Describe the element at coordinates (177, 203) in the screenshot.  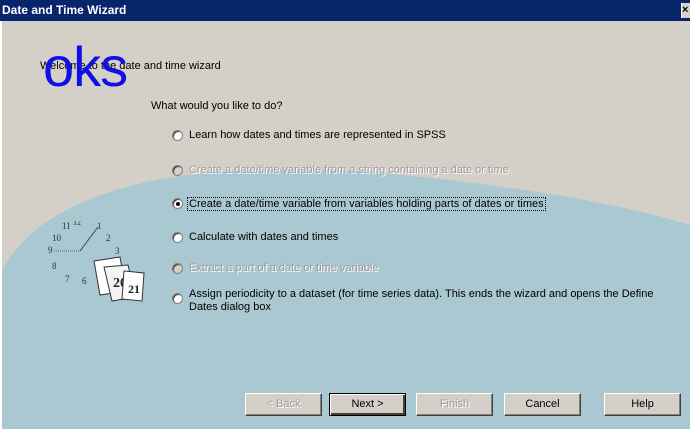
I see `radio-selected-icon` at that location.